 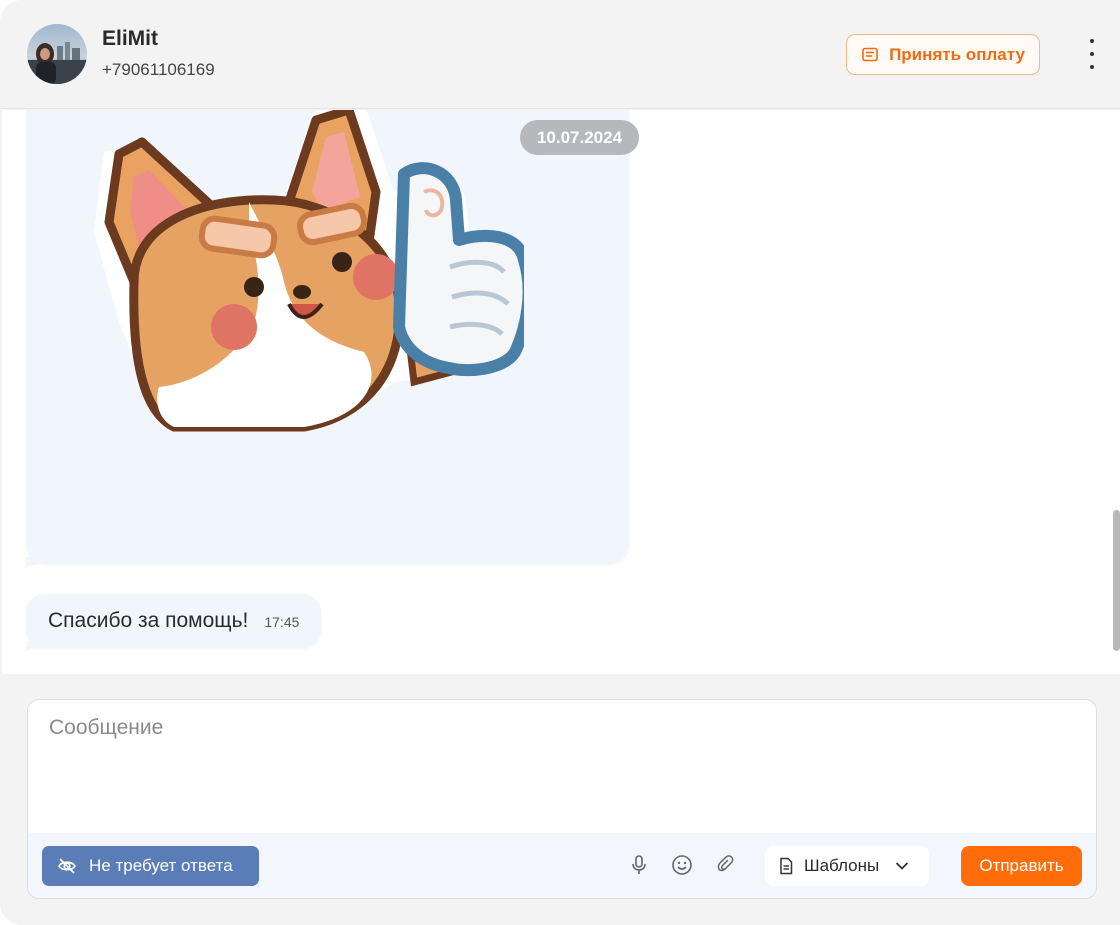 What do you see at coordinates (562, 766) in the screenshot?
I see `message-input` at bounding box center [562, 766].